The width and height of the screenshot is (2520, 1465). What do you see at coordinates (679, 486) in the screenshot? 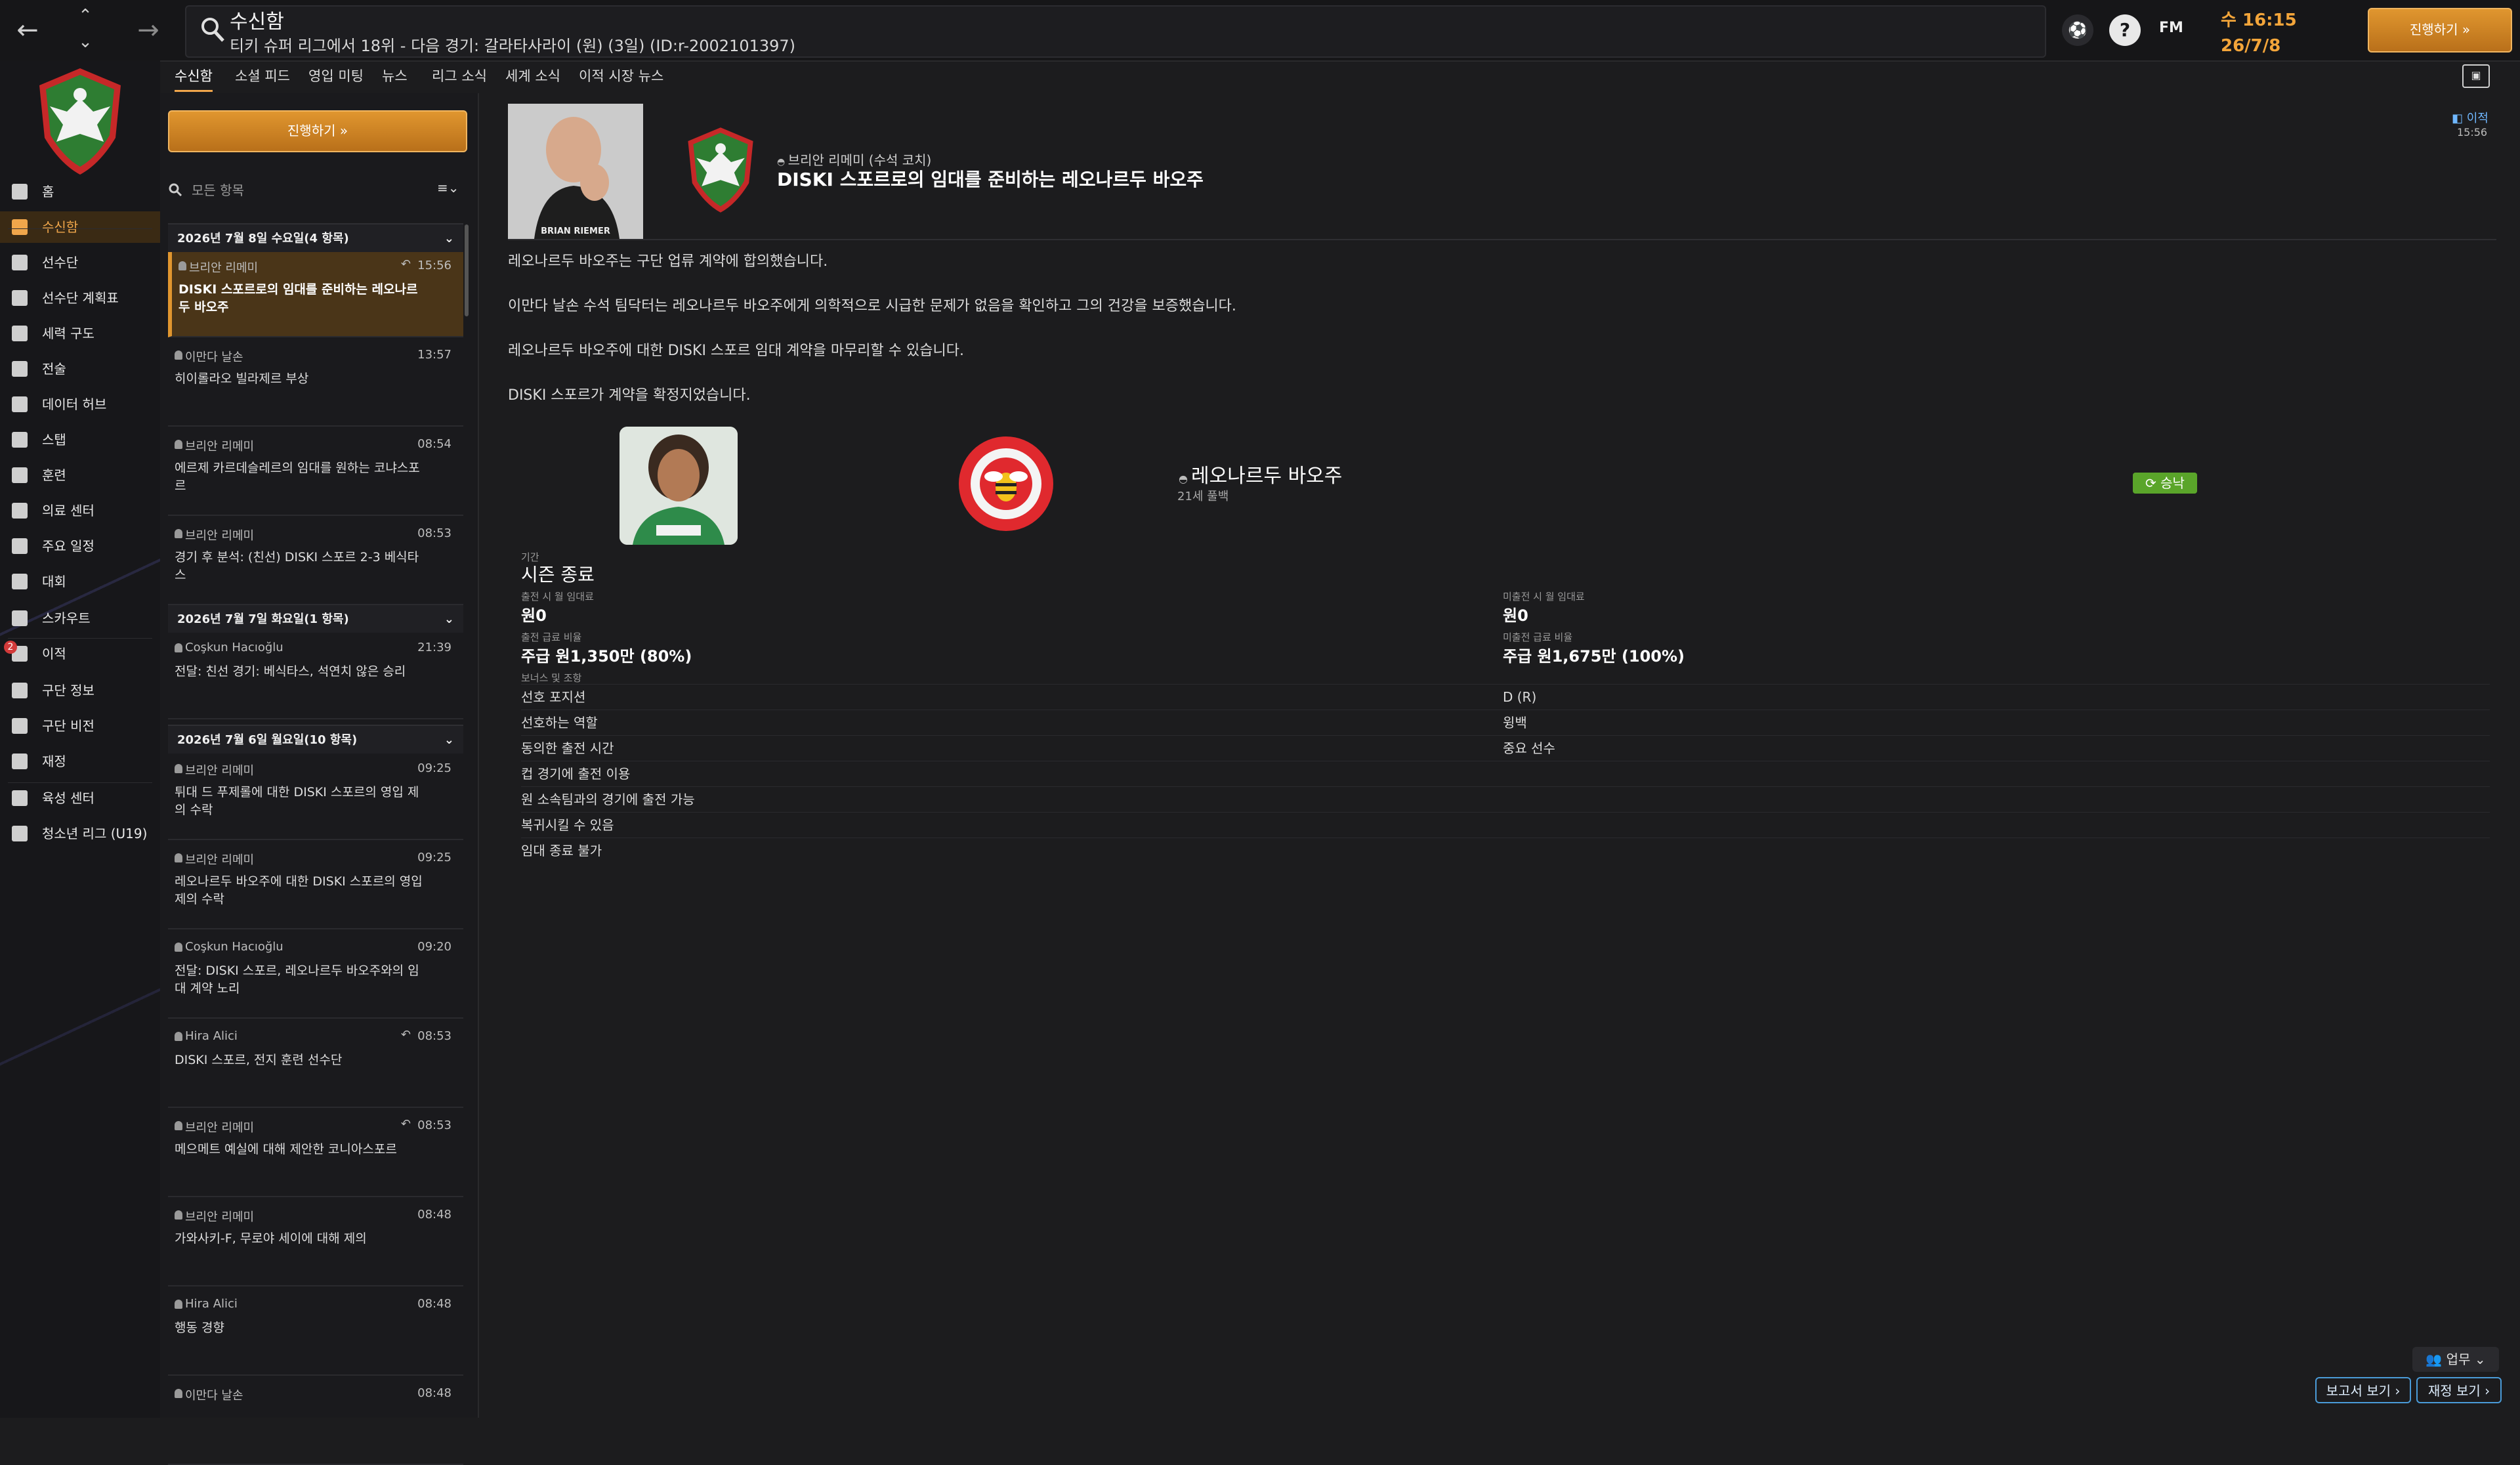
I see `player-photo` at bounding box center [679, 486].